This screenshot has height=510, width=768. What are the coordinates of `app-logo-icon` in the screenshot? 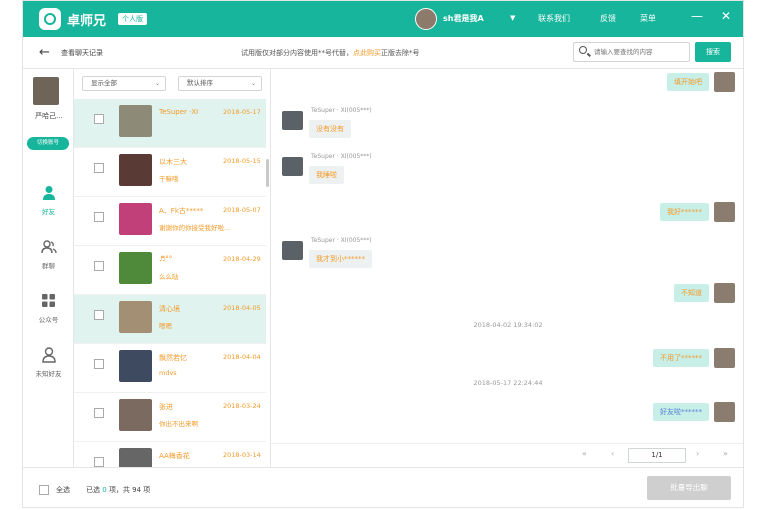 It's located at (50, 19).